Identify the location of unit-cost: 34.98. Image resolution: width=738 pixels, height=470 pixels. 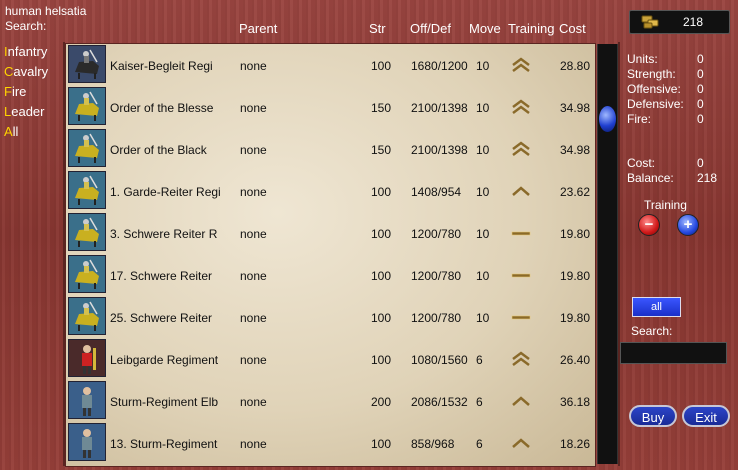
(575, 108).